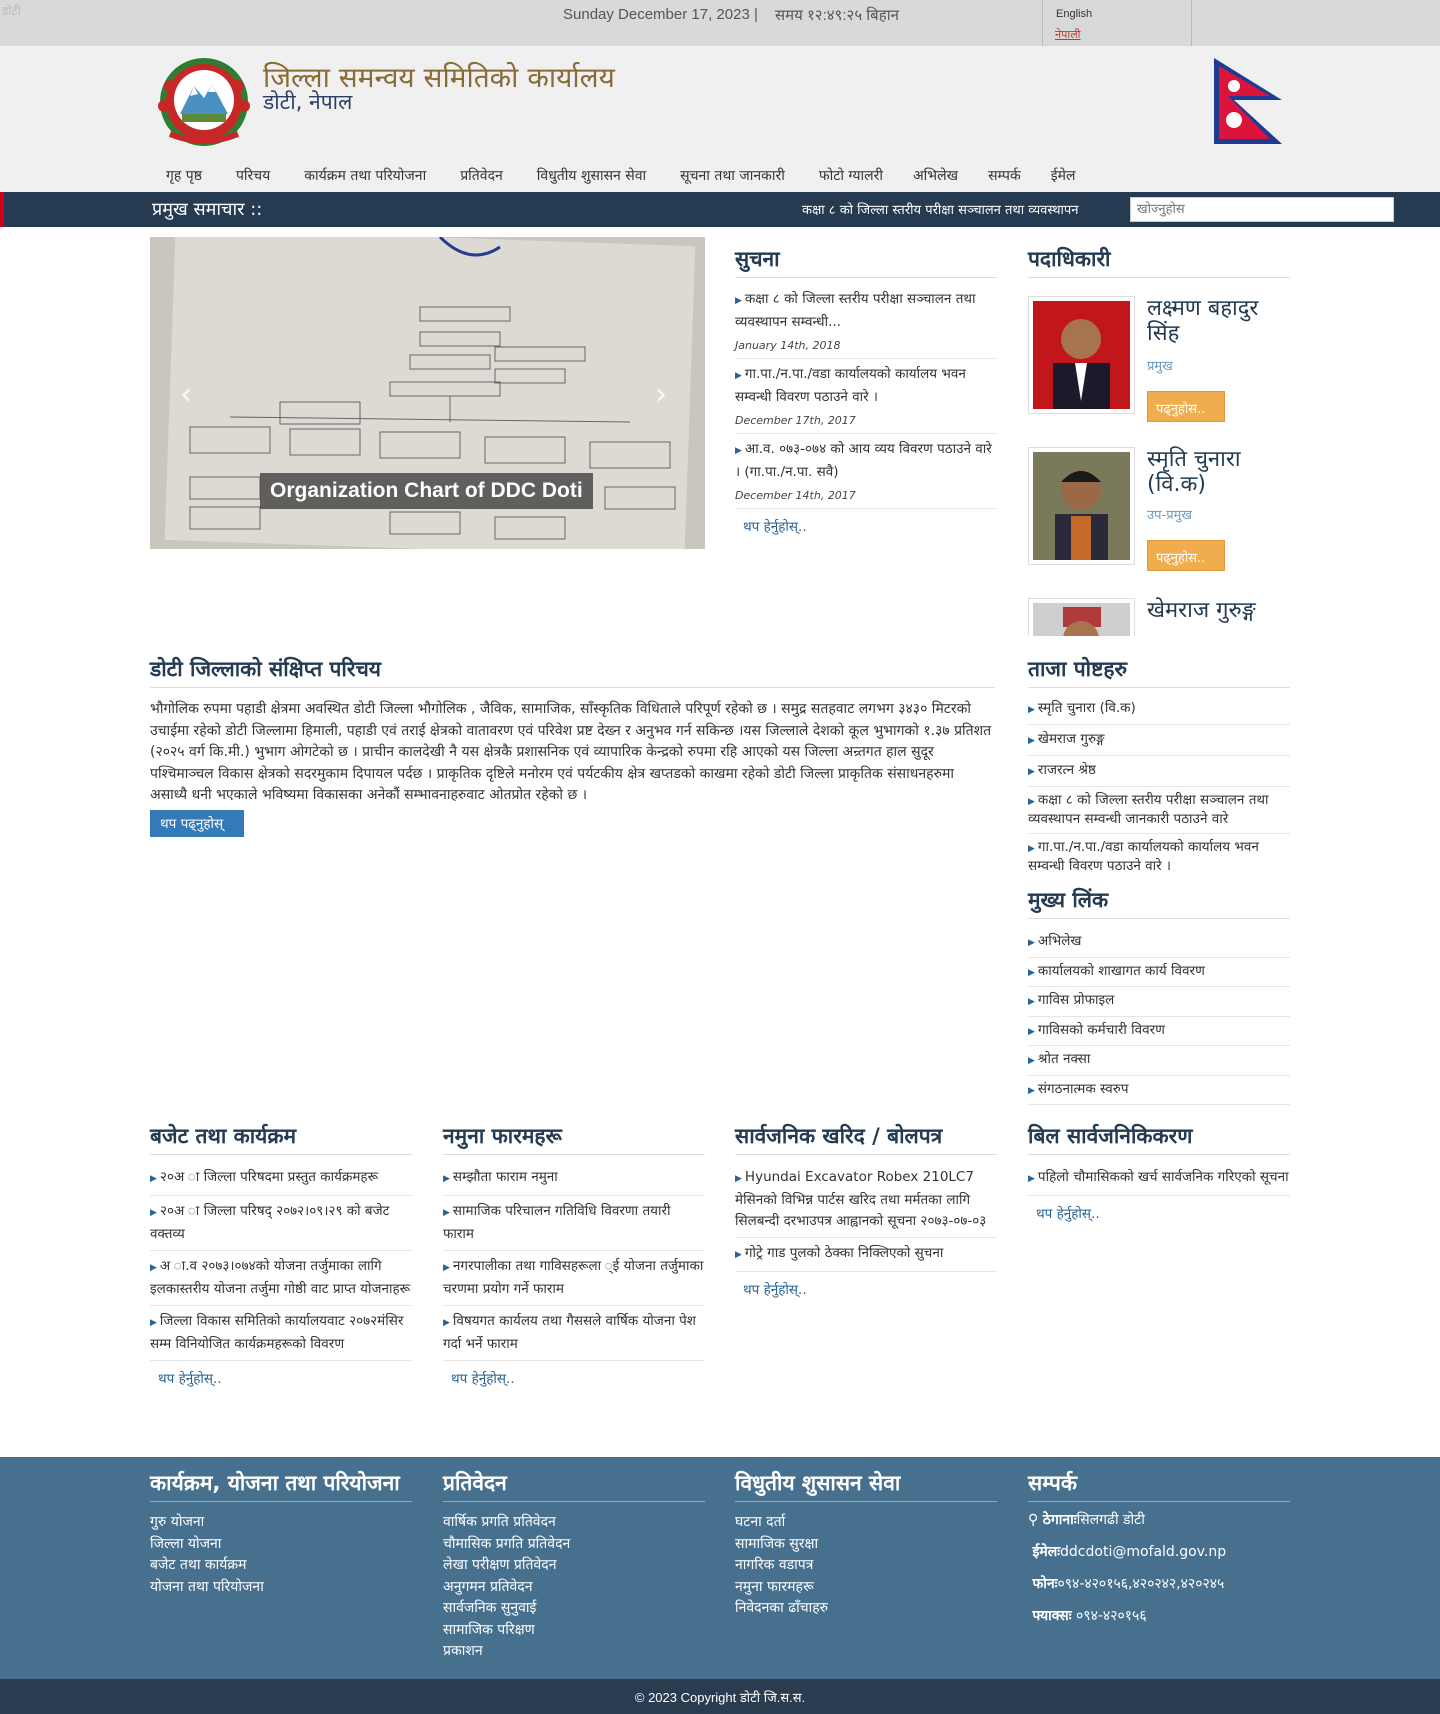  Describe the element at coordinates (866, 1609) in the screenshot. I see `footer-link: निवेदनका ढाँचाहरु` at that location.